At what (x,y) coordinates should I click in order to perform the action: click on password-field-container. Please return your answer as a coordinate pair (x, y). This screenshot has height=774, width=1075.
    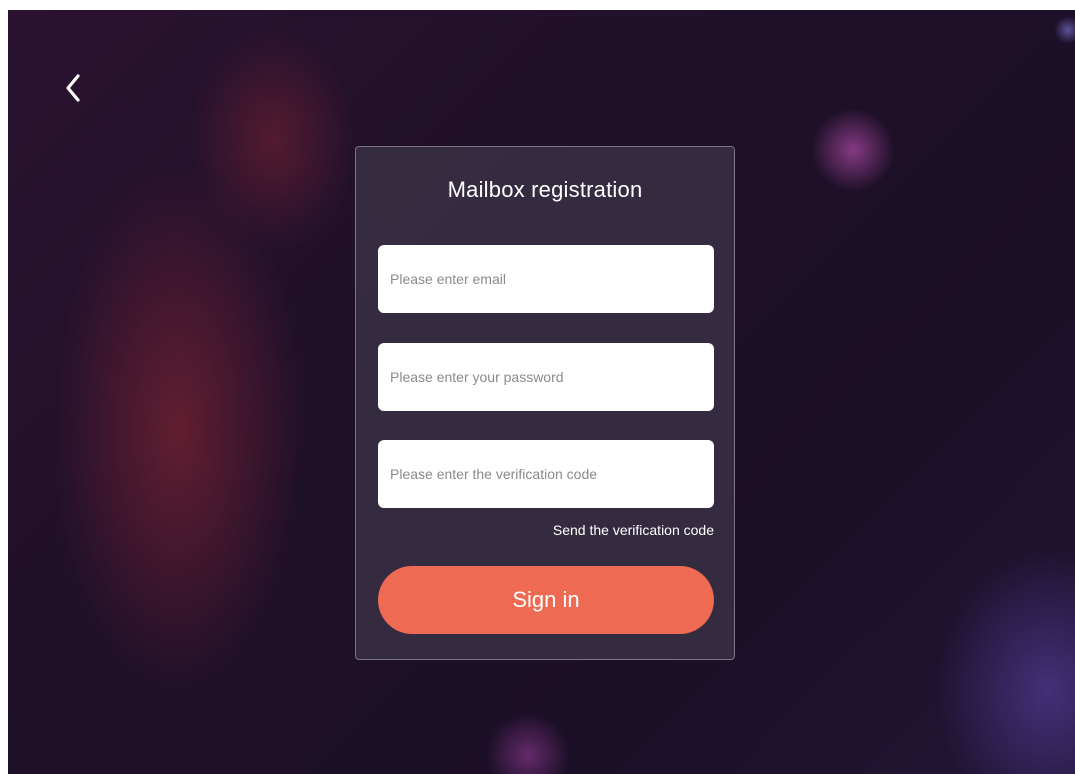
    Looking at the image, I should click on (546, 377).